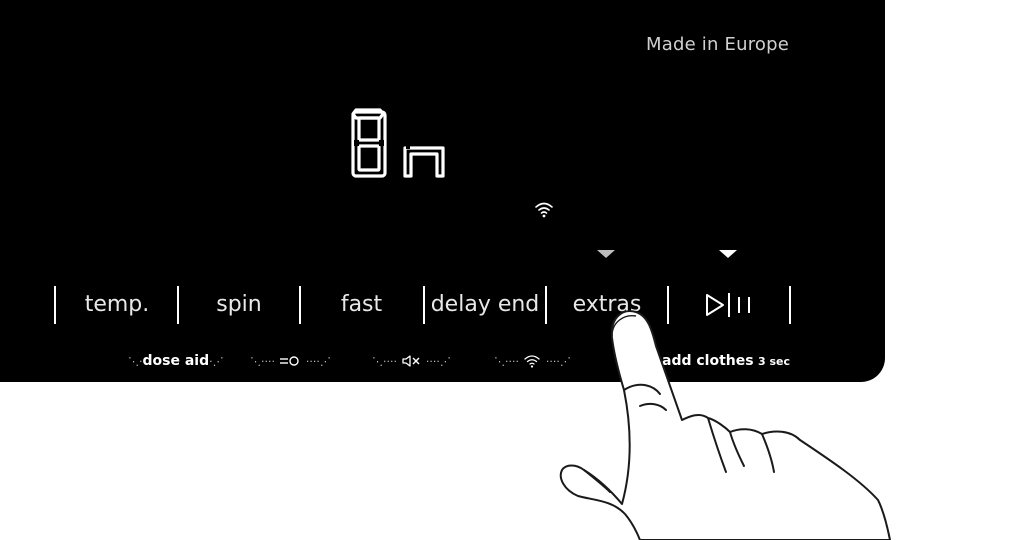 This screenshot has width=1029, height=540. I want to click on temp-button: temp., so click(117, 305).